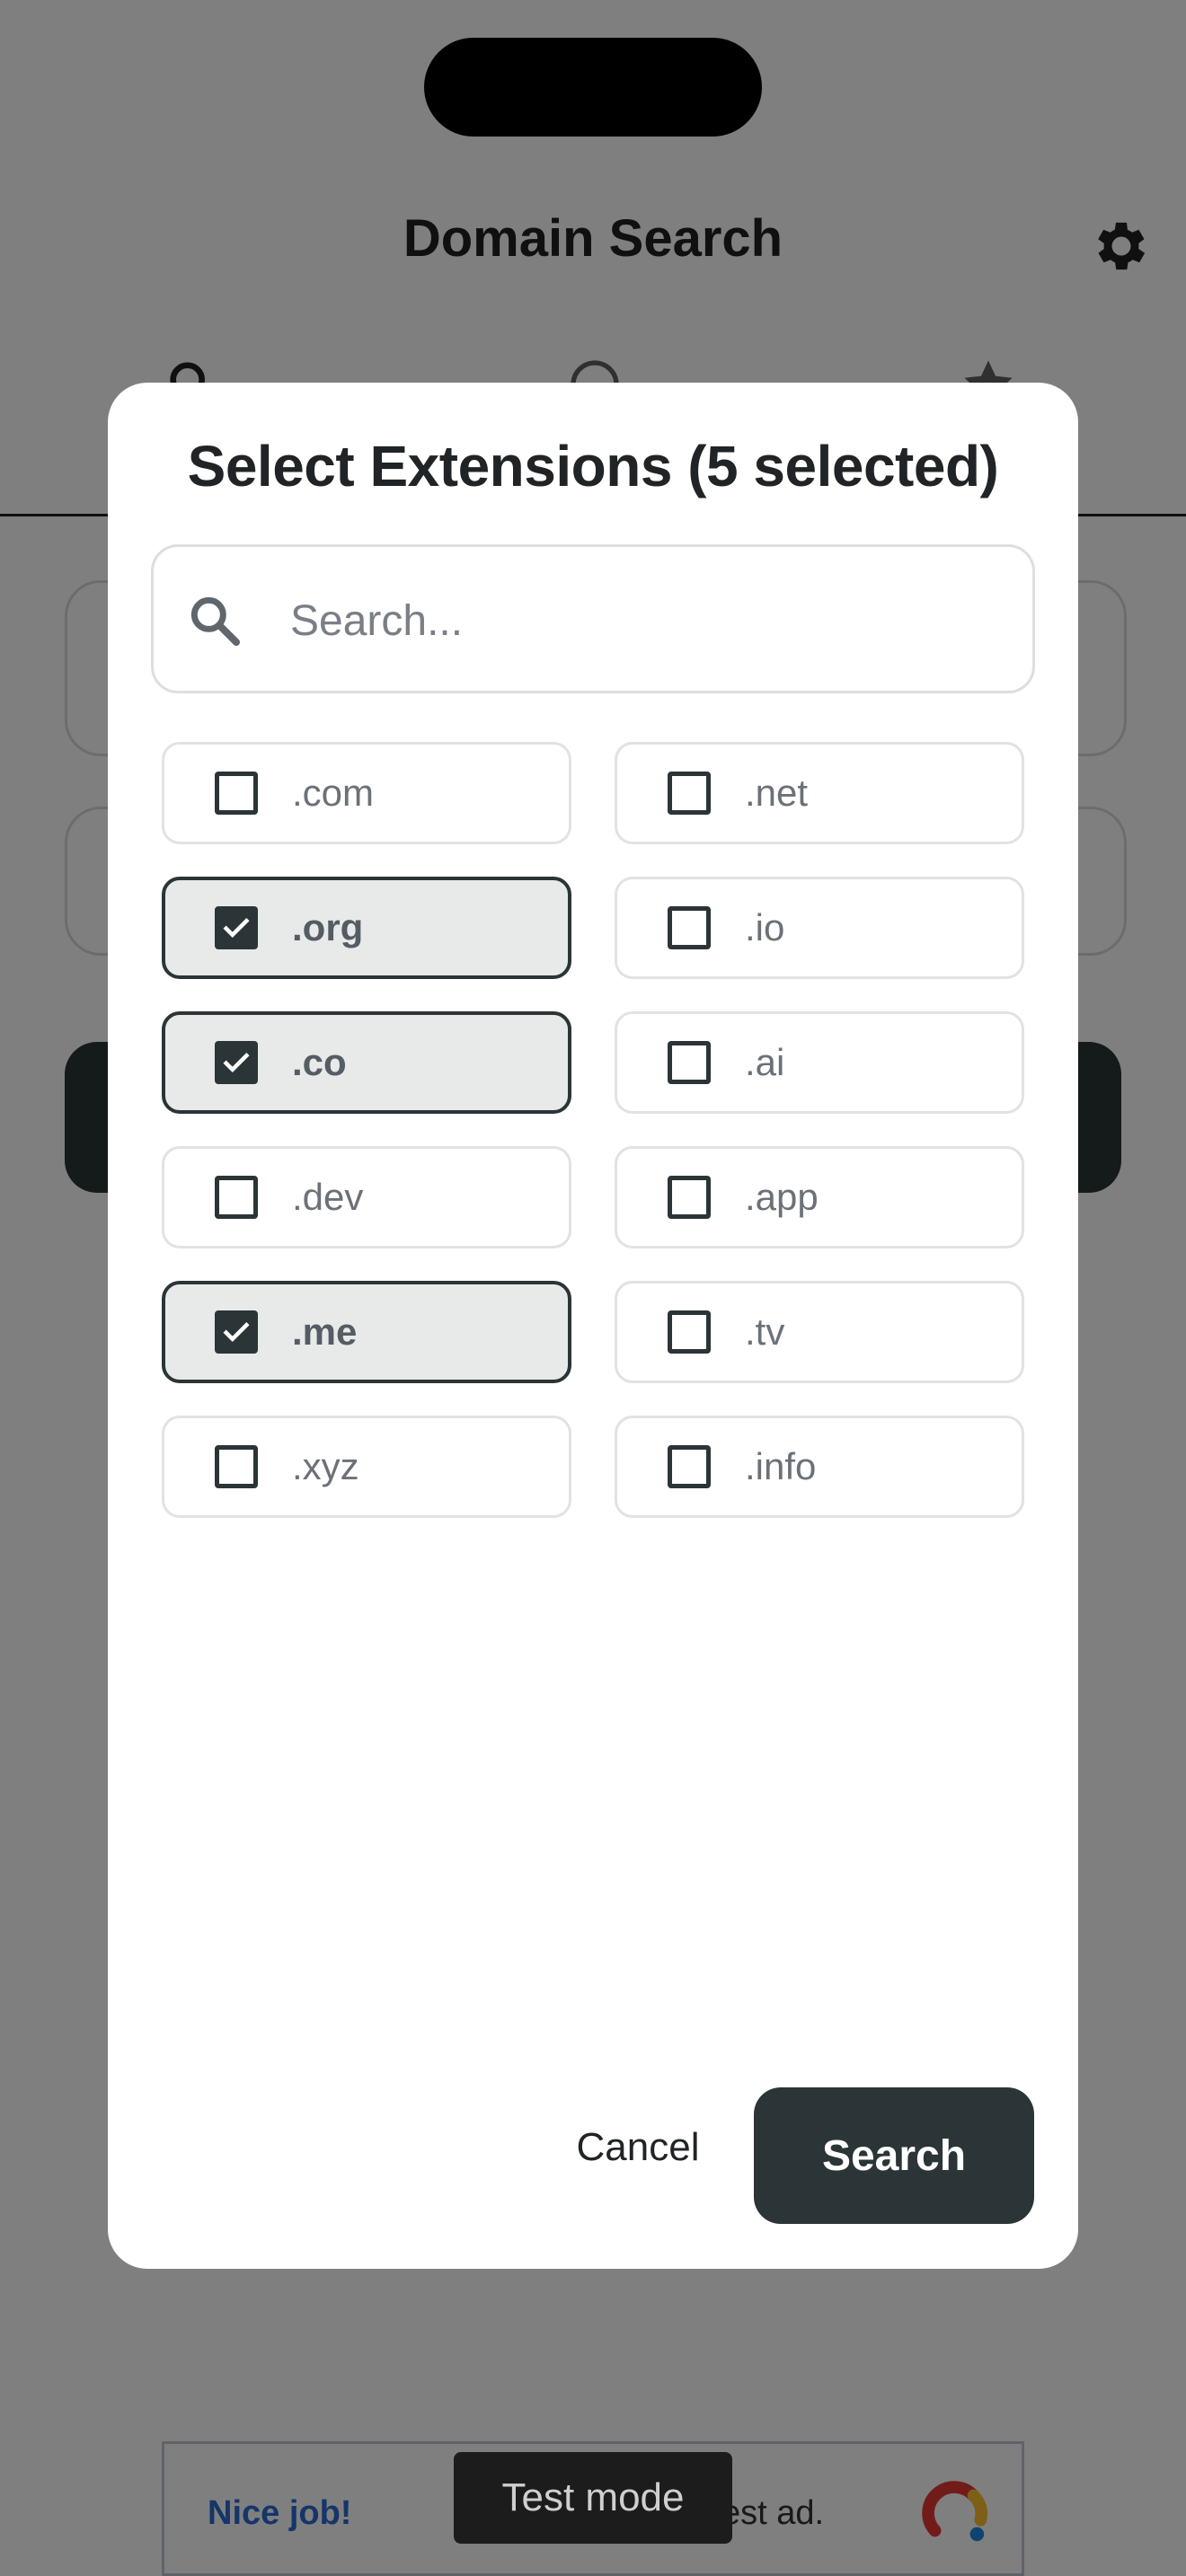 Image resolution: width=1186 pixels, height=2576 pixels. Describe the element at coordinates (366, 1332) in the screenshot. I see `extension-option: .me` at that location.